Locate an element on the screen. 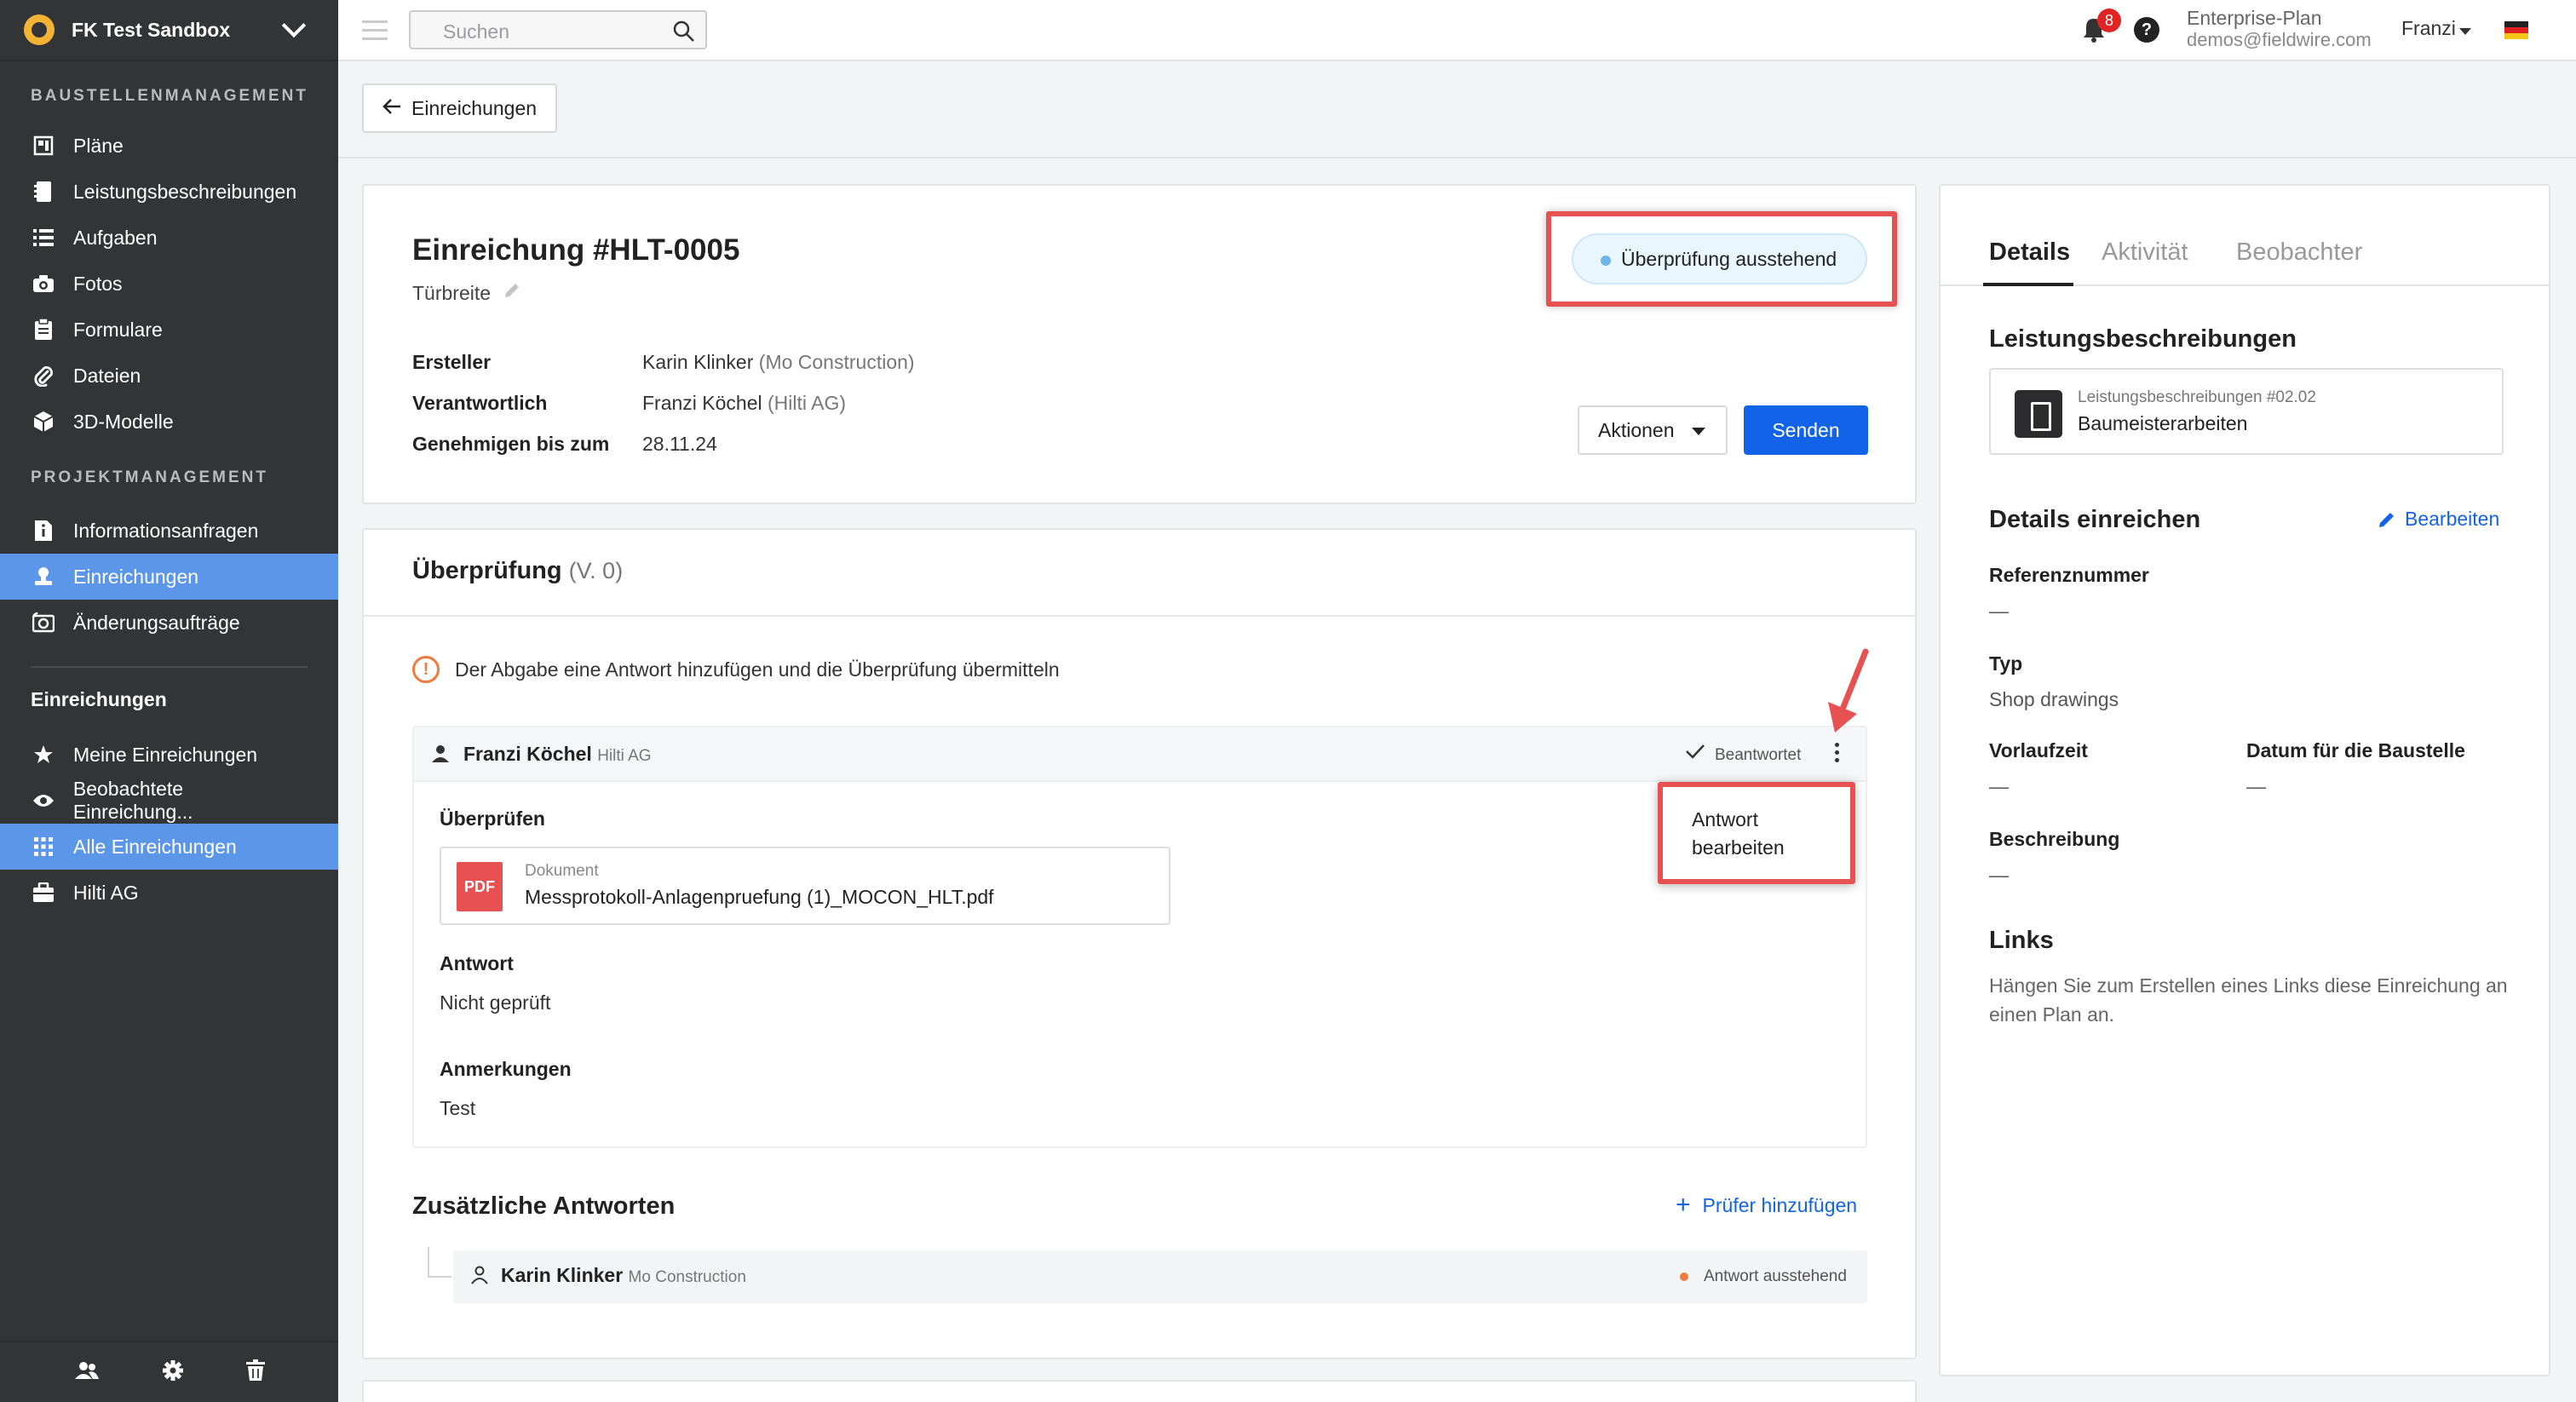 The width and height of the screenshot is (2576, 1402). additional-responses-title: Zusätzliche Antworten is located at coordinates (544, 1206).